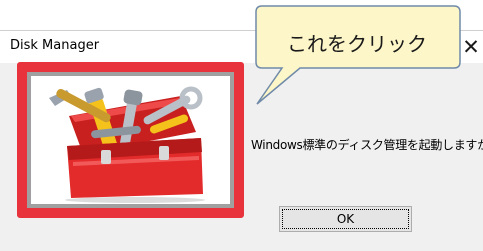 The image size is (483, 251). I want to click on ok-button: OK, so click(345, 219).